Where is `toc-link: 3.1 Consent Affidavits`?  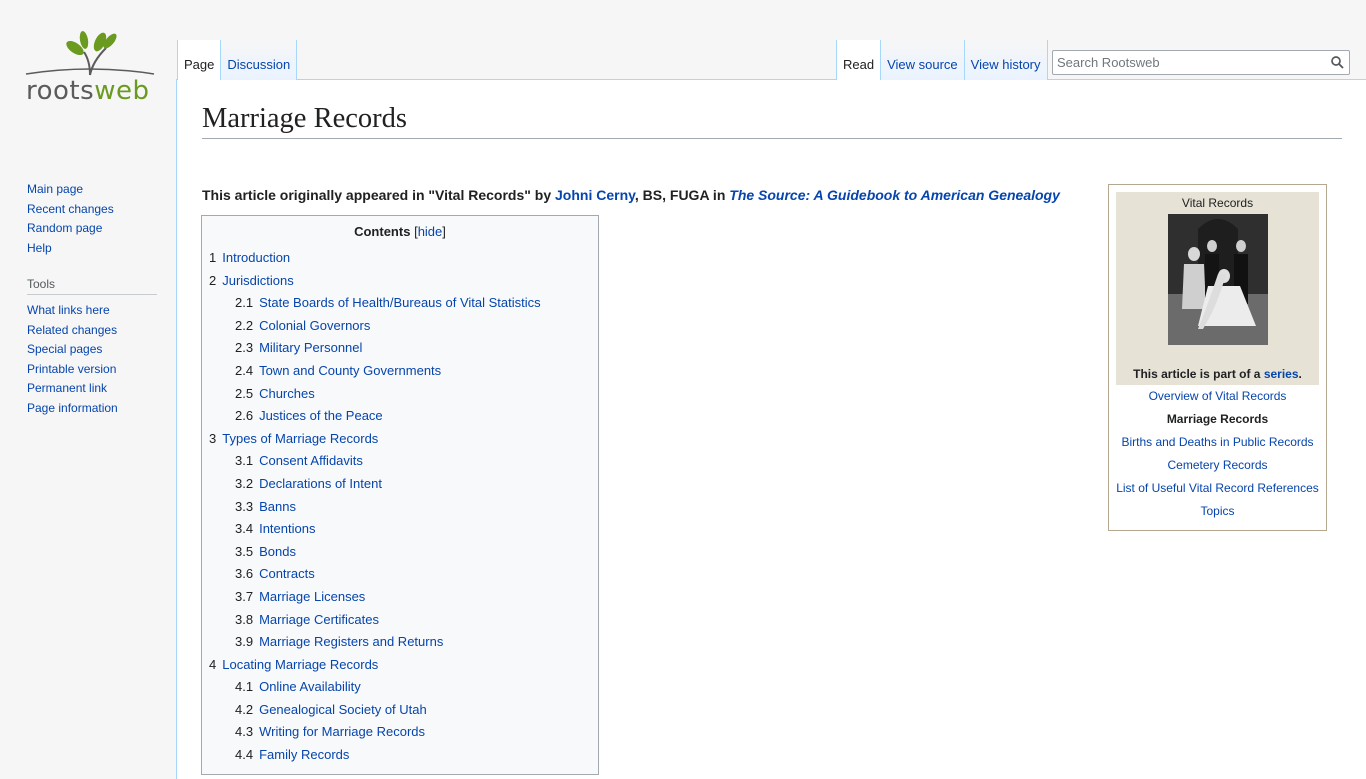 toc-link: 3.1 Consent Affidavits is located at coordinates (299, 460).